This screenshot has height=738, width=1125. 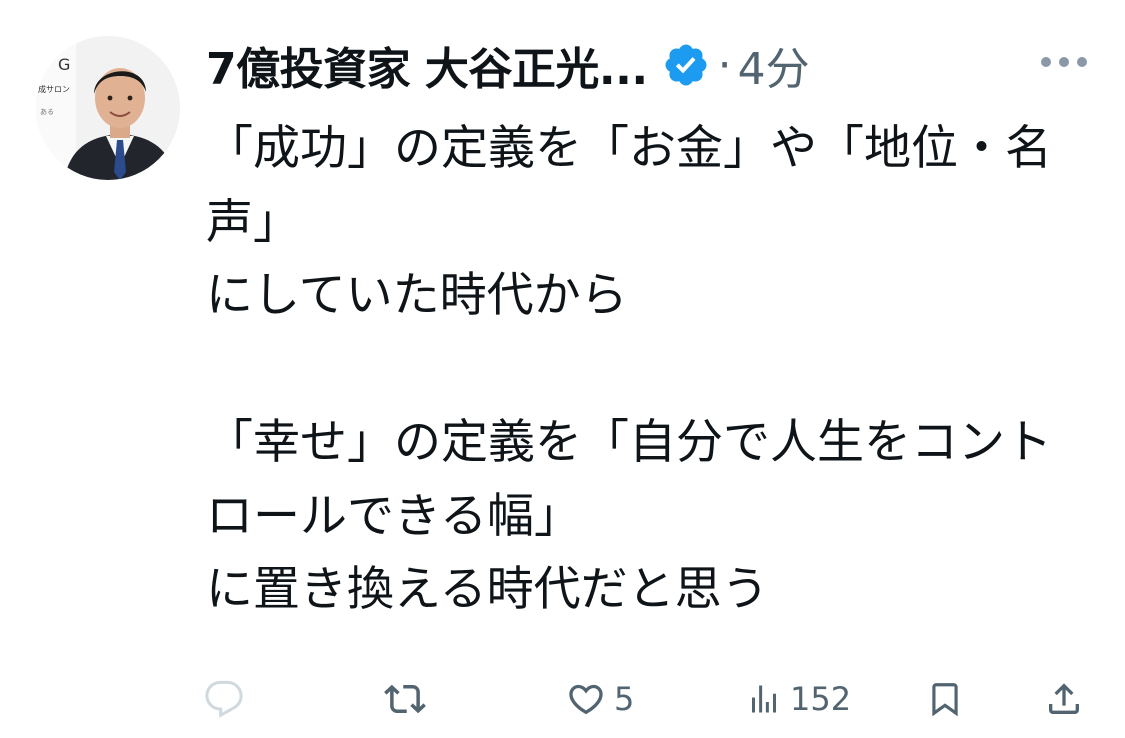 I want to click on share-button, so click(x=1064, y=699).